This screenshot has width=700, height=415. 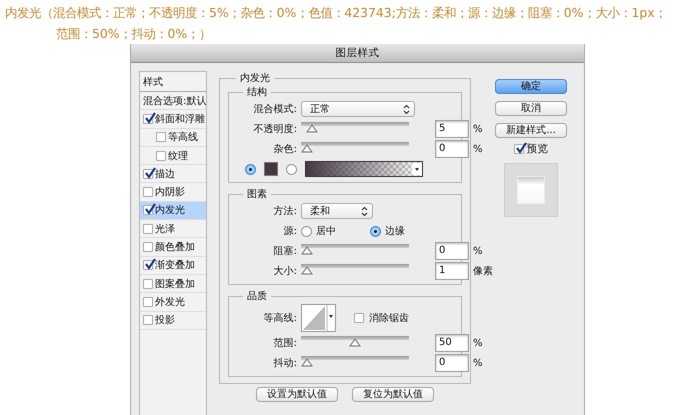 What do you see at coordinates (393, 394) in the screenshot?
I see `default-button: 复位为默认值` at bounding box center [393, 394].